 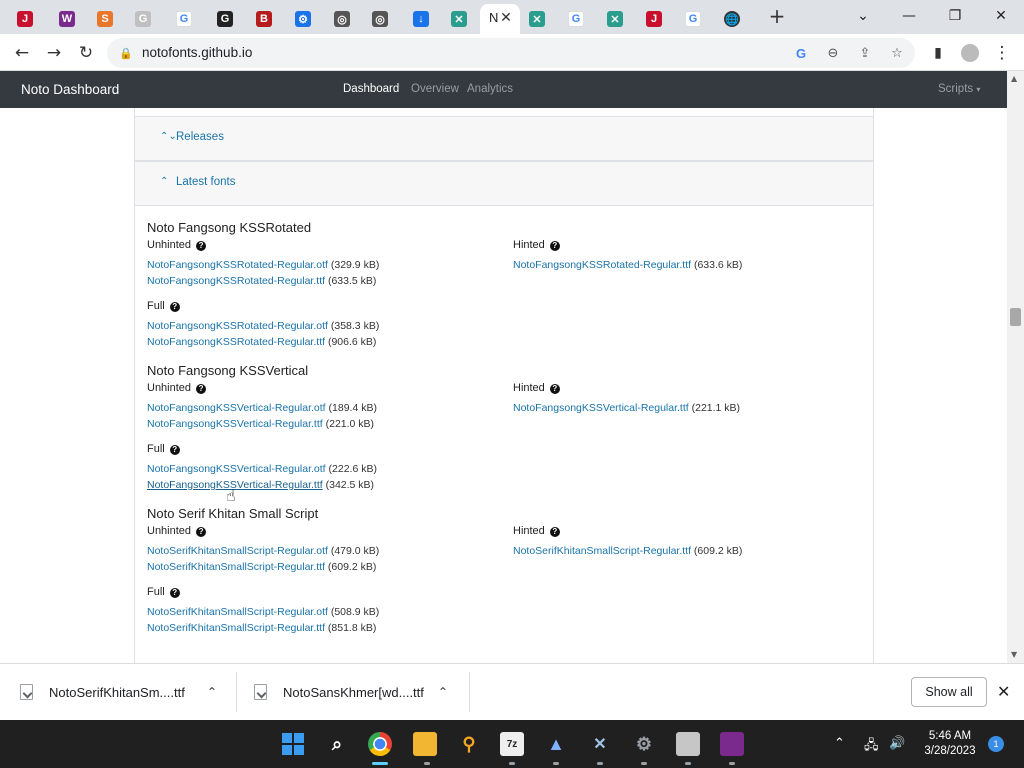 I want to click on app-icon: ✕, so click(x=600, y=744).